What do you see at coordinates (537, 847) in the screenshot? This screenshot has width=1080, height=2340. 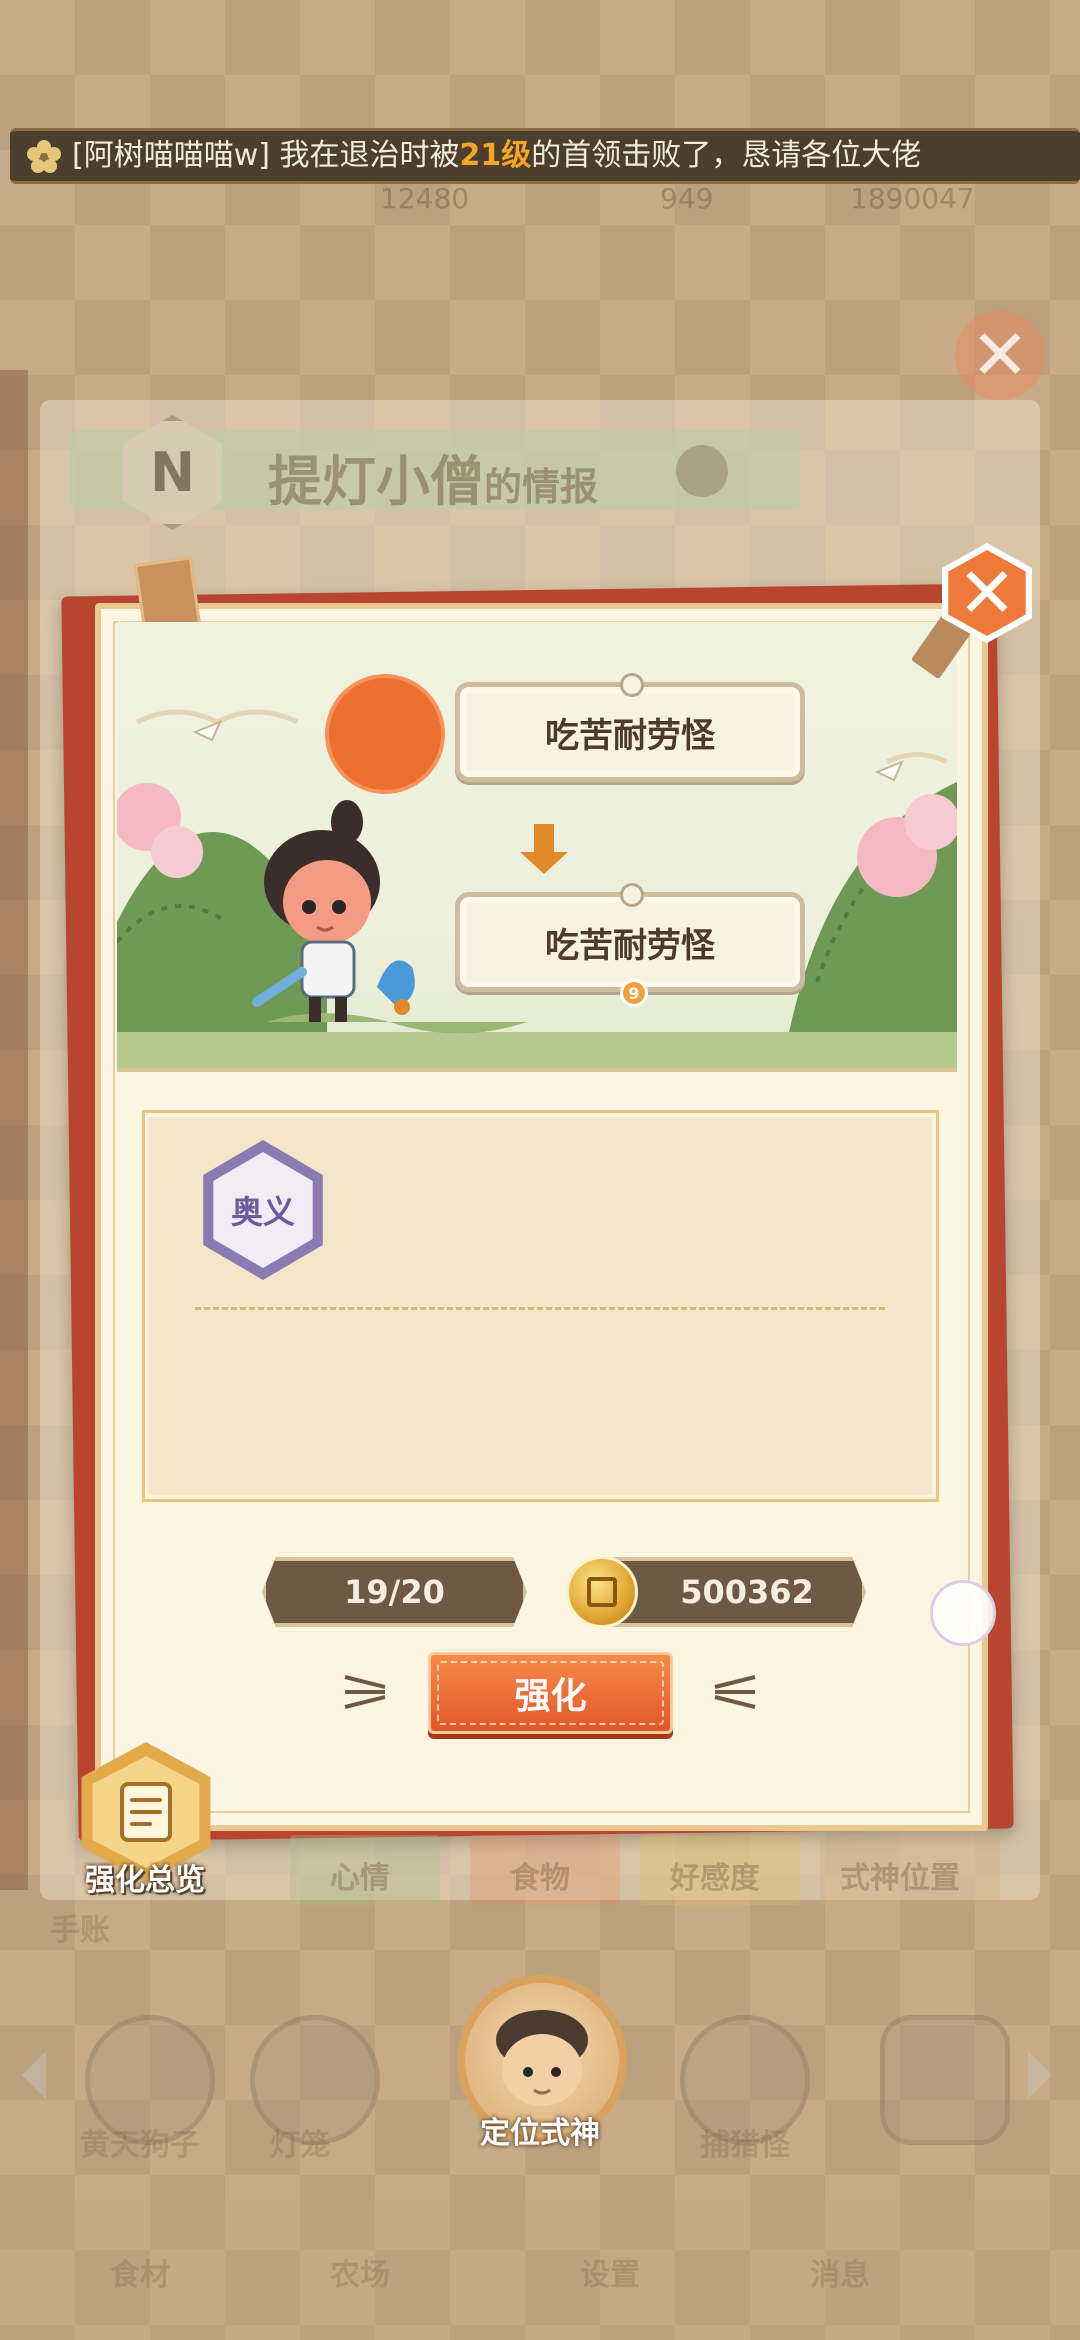 I see `evolution-scene: 吃苦耐劳怪 吃苦耐劳怪 9` at bounding box center [537, 847].